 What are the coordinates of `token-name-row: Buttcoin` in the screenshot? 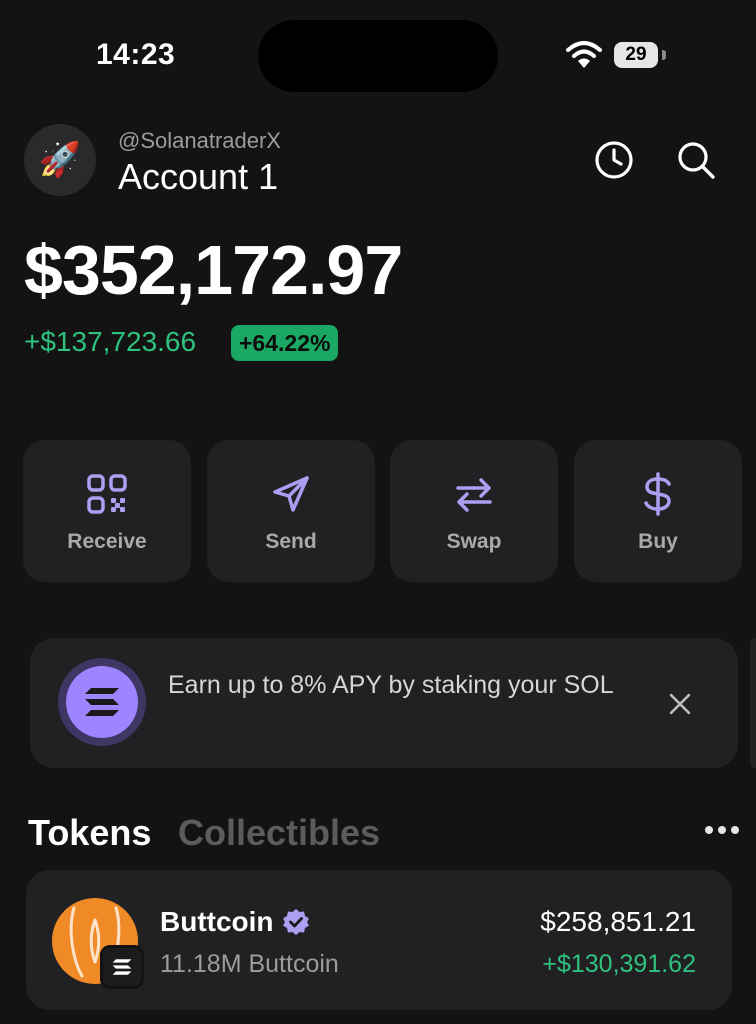 It's located at (235, 922).